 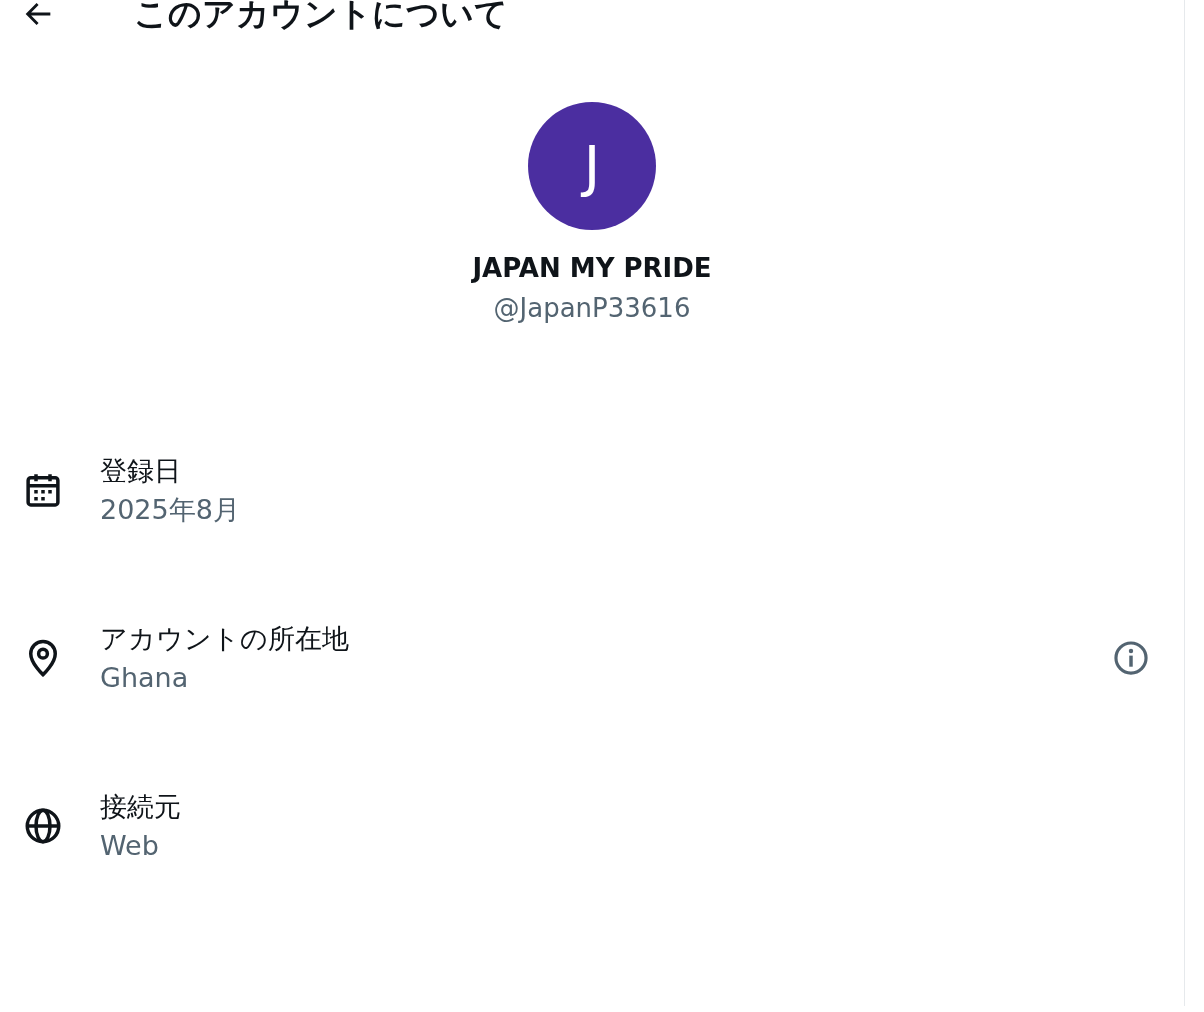 I want to click on avatar: J, so click(x=592, y=166).